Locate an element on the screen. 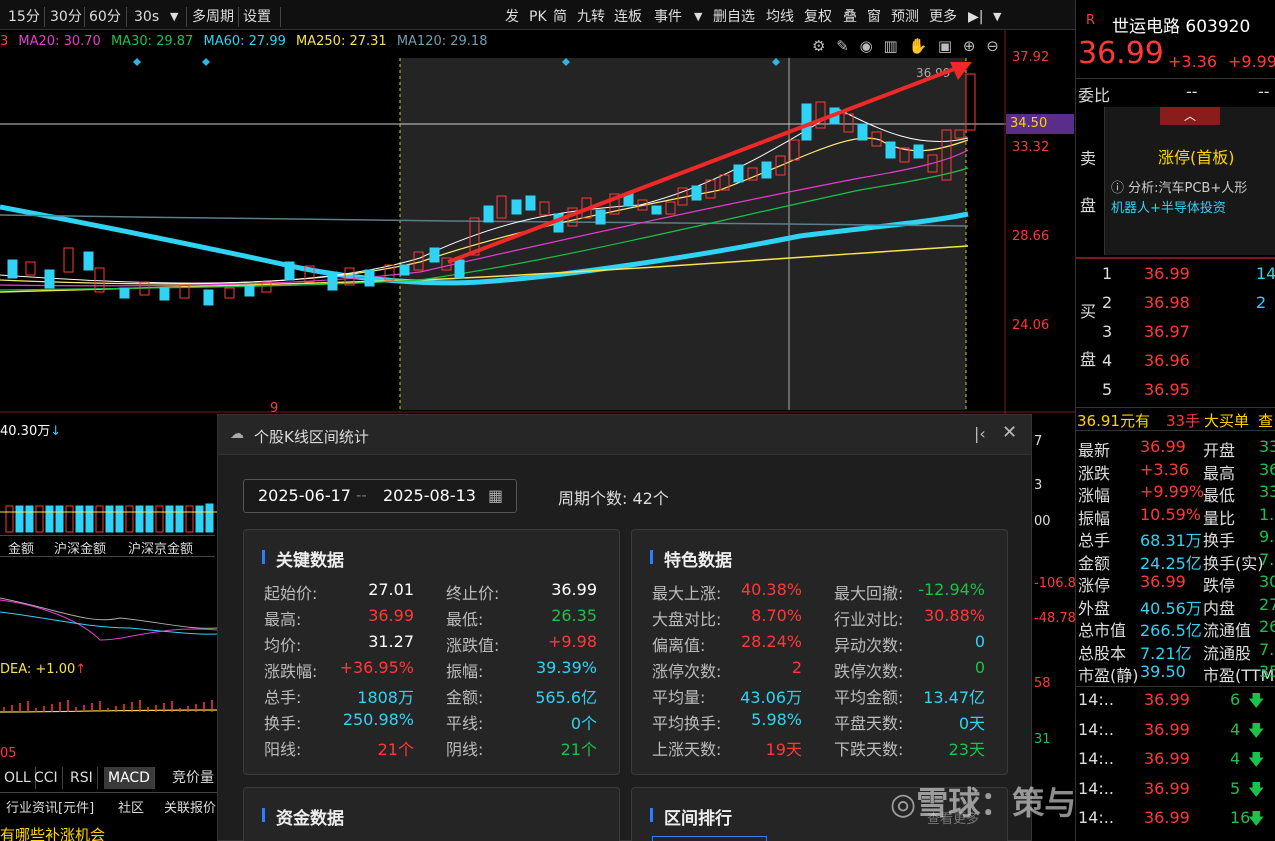 This screenshot has width=1275, height=841. dialog-header: ☁ 个股K线区间统计 |‹ ✕ is located at coordinates (624, 435).